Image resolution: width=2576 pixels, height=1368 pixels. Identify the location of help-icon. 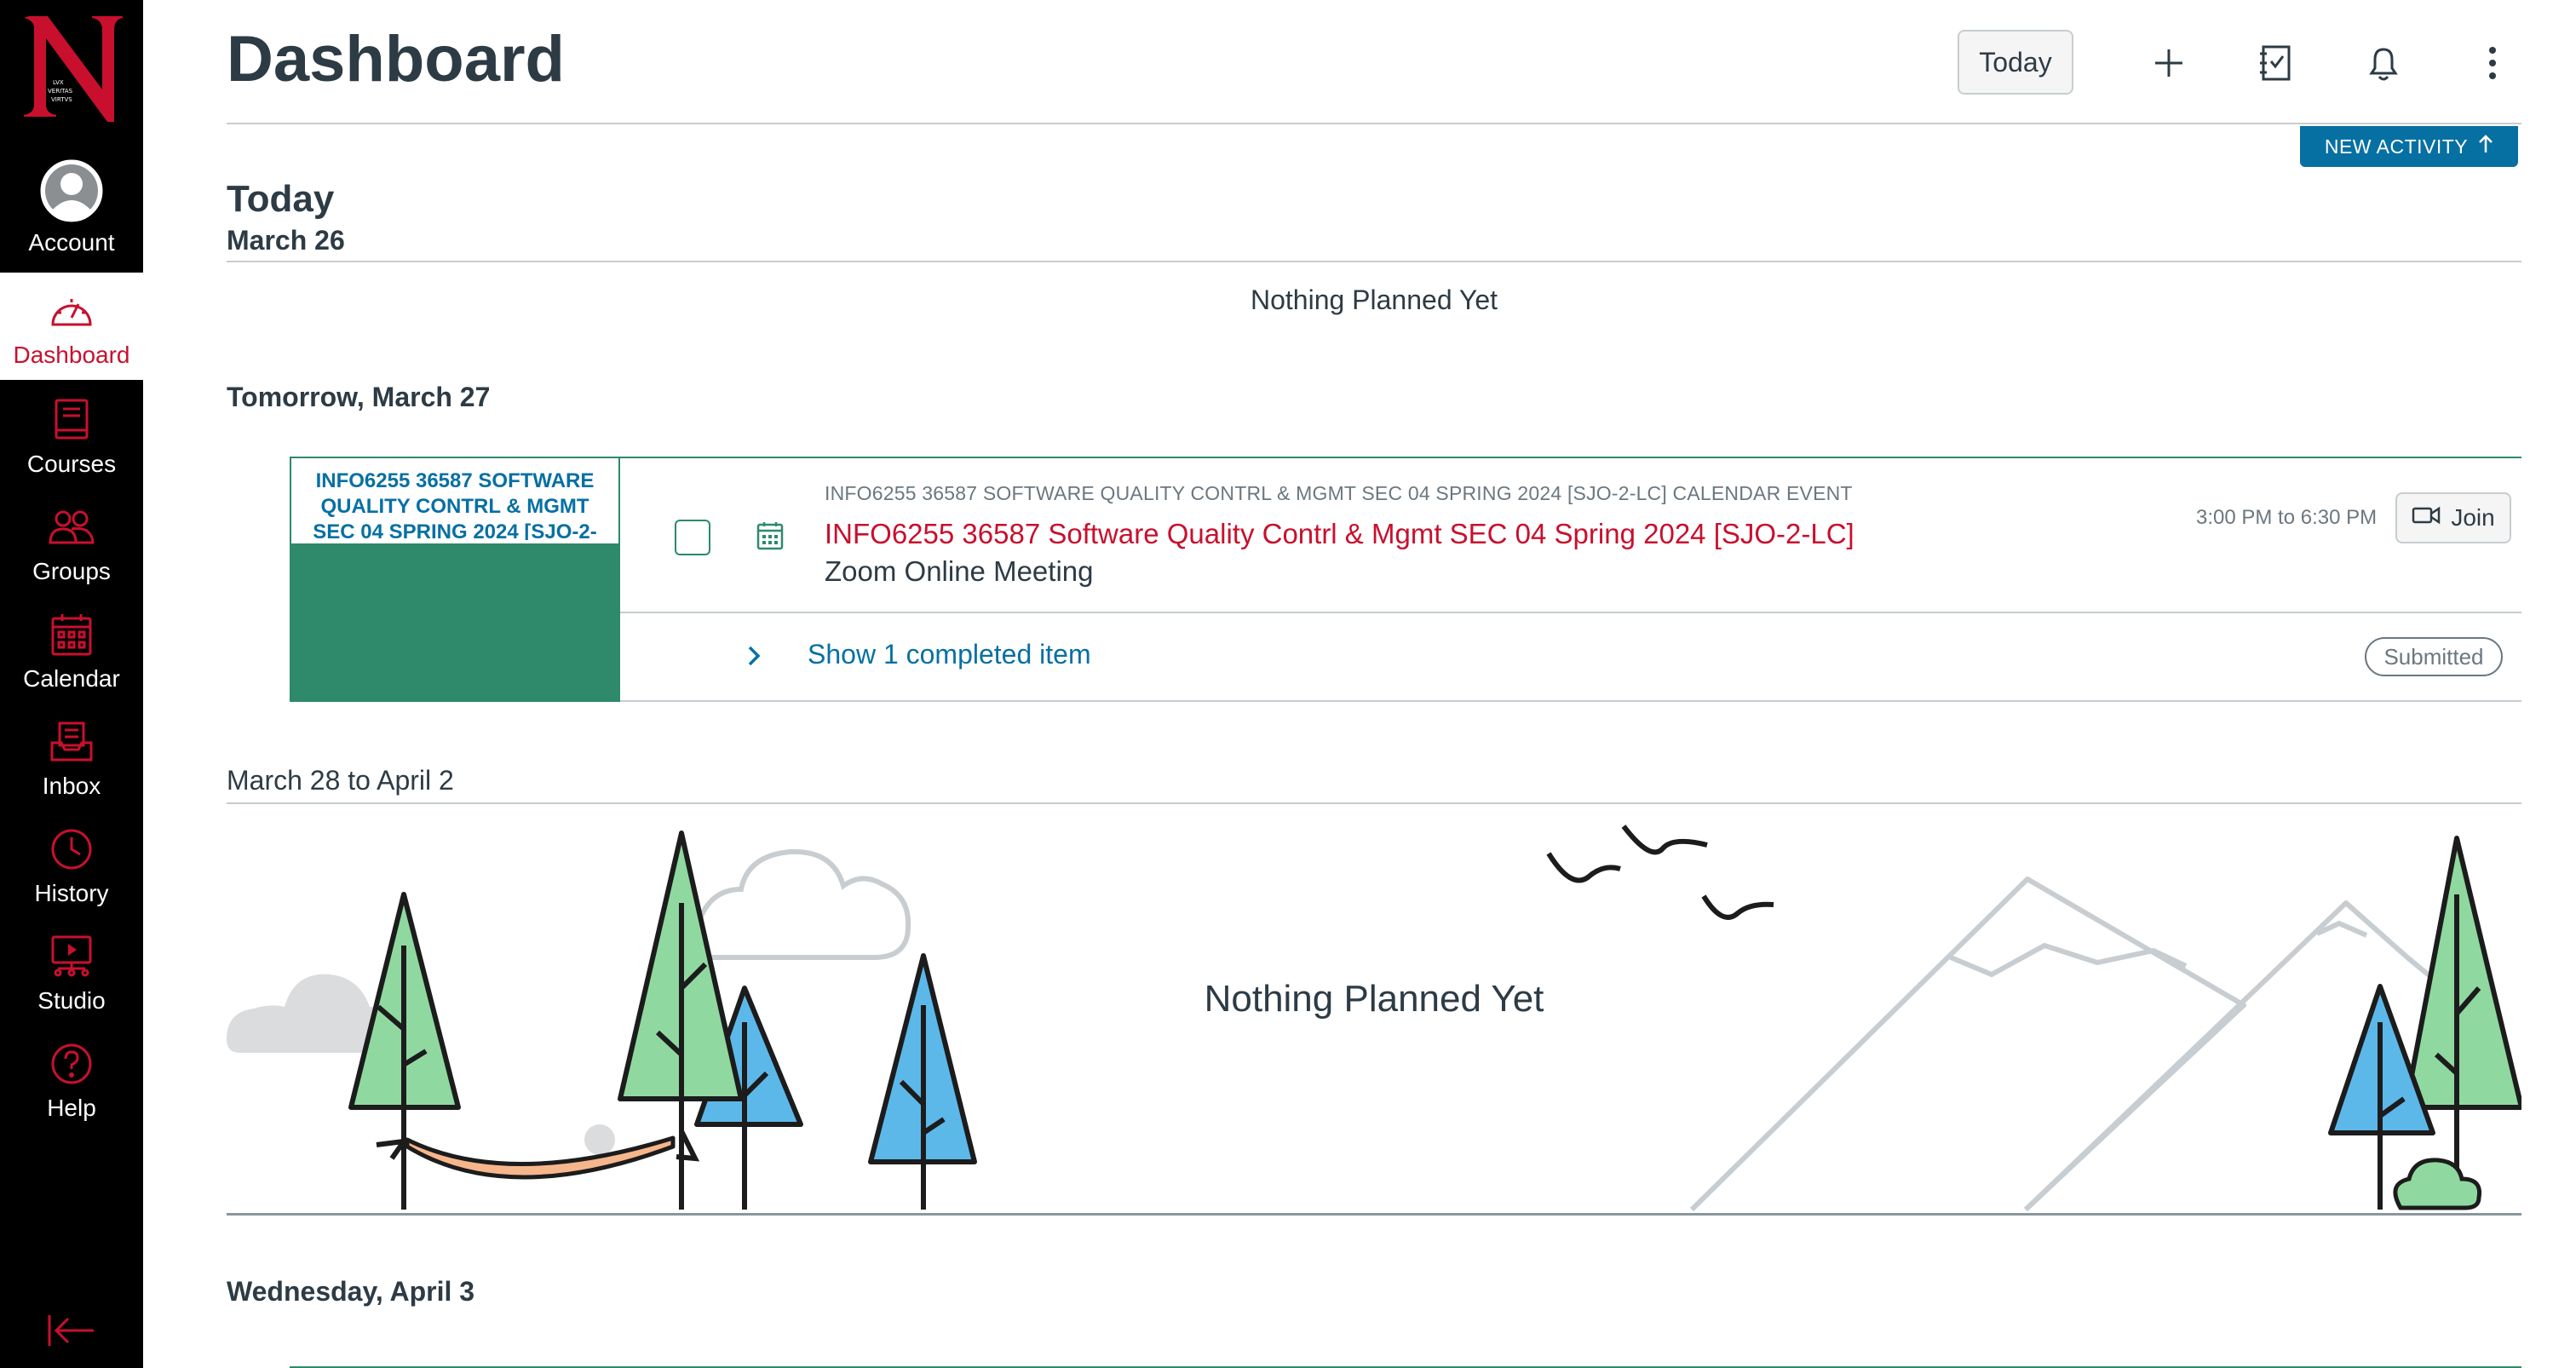
(71, 1064).